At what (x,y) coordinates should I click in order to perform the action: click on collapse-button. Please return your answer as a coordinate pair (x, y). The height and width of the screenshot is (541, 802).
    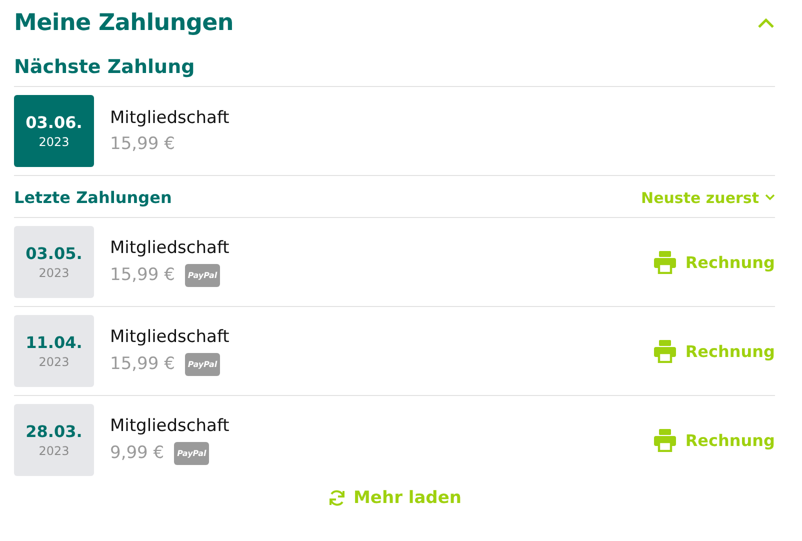
    Looking at the image, I should click on (766, 23).